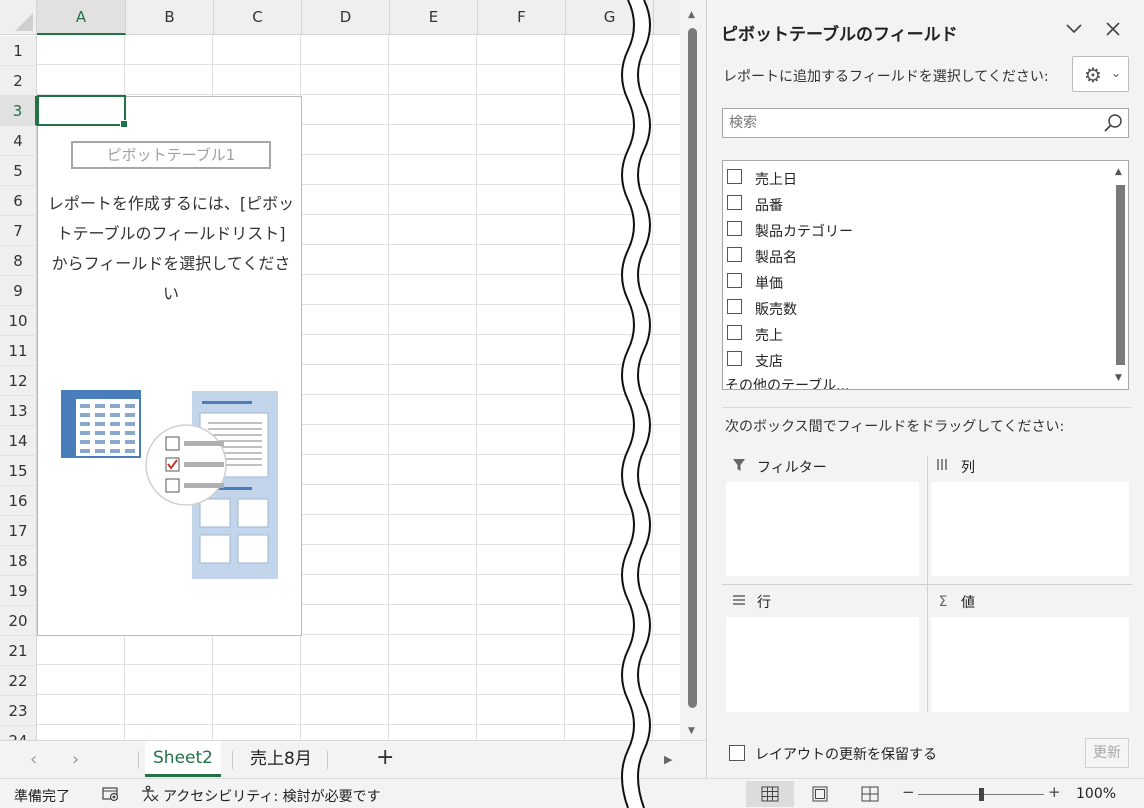 This screenshot has height=808, width=1144. Describe the element at coordinates (18, 411) in the screenshot. I see `row-header-13: 13` at that location.